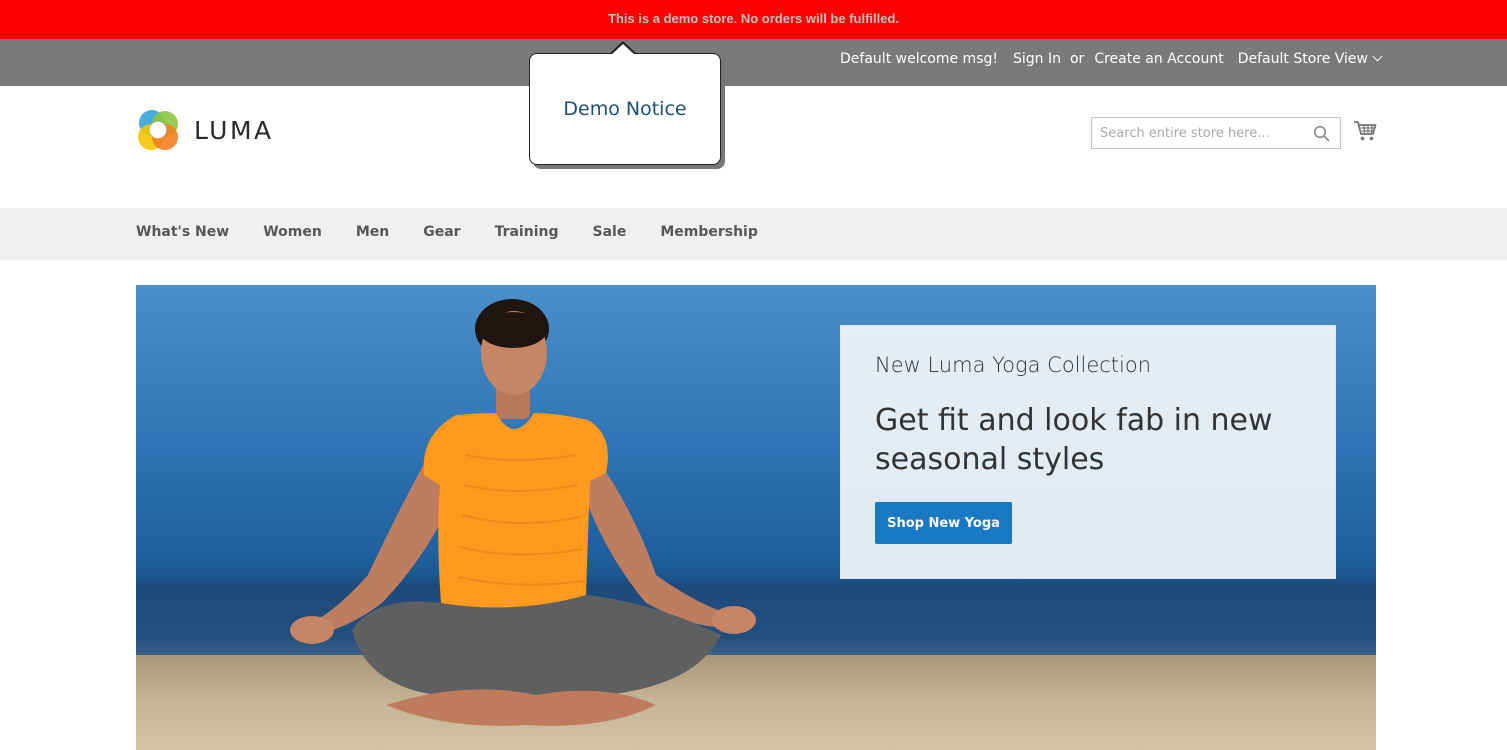 This screenshot has width=1507, height=750. What do you see at coordinates (182, 232) in the screenshot?
I see `nav-item-whats-new: What's New` at bounding box center [182, 232].